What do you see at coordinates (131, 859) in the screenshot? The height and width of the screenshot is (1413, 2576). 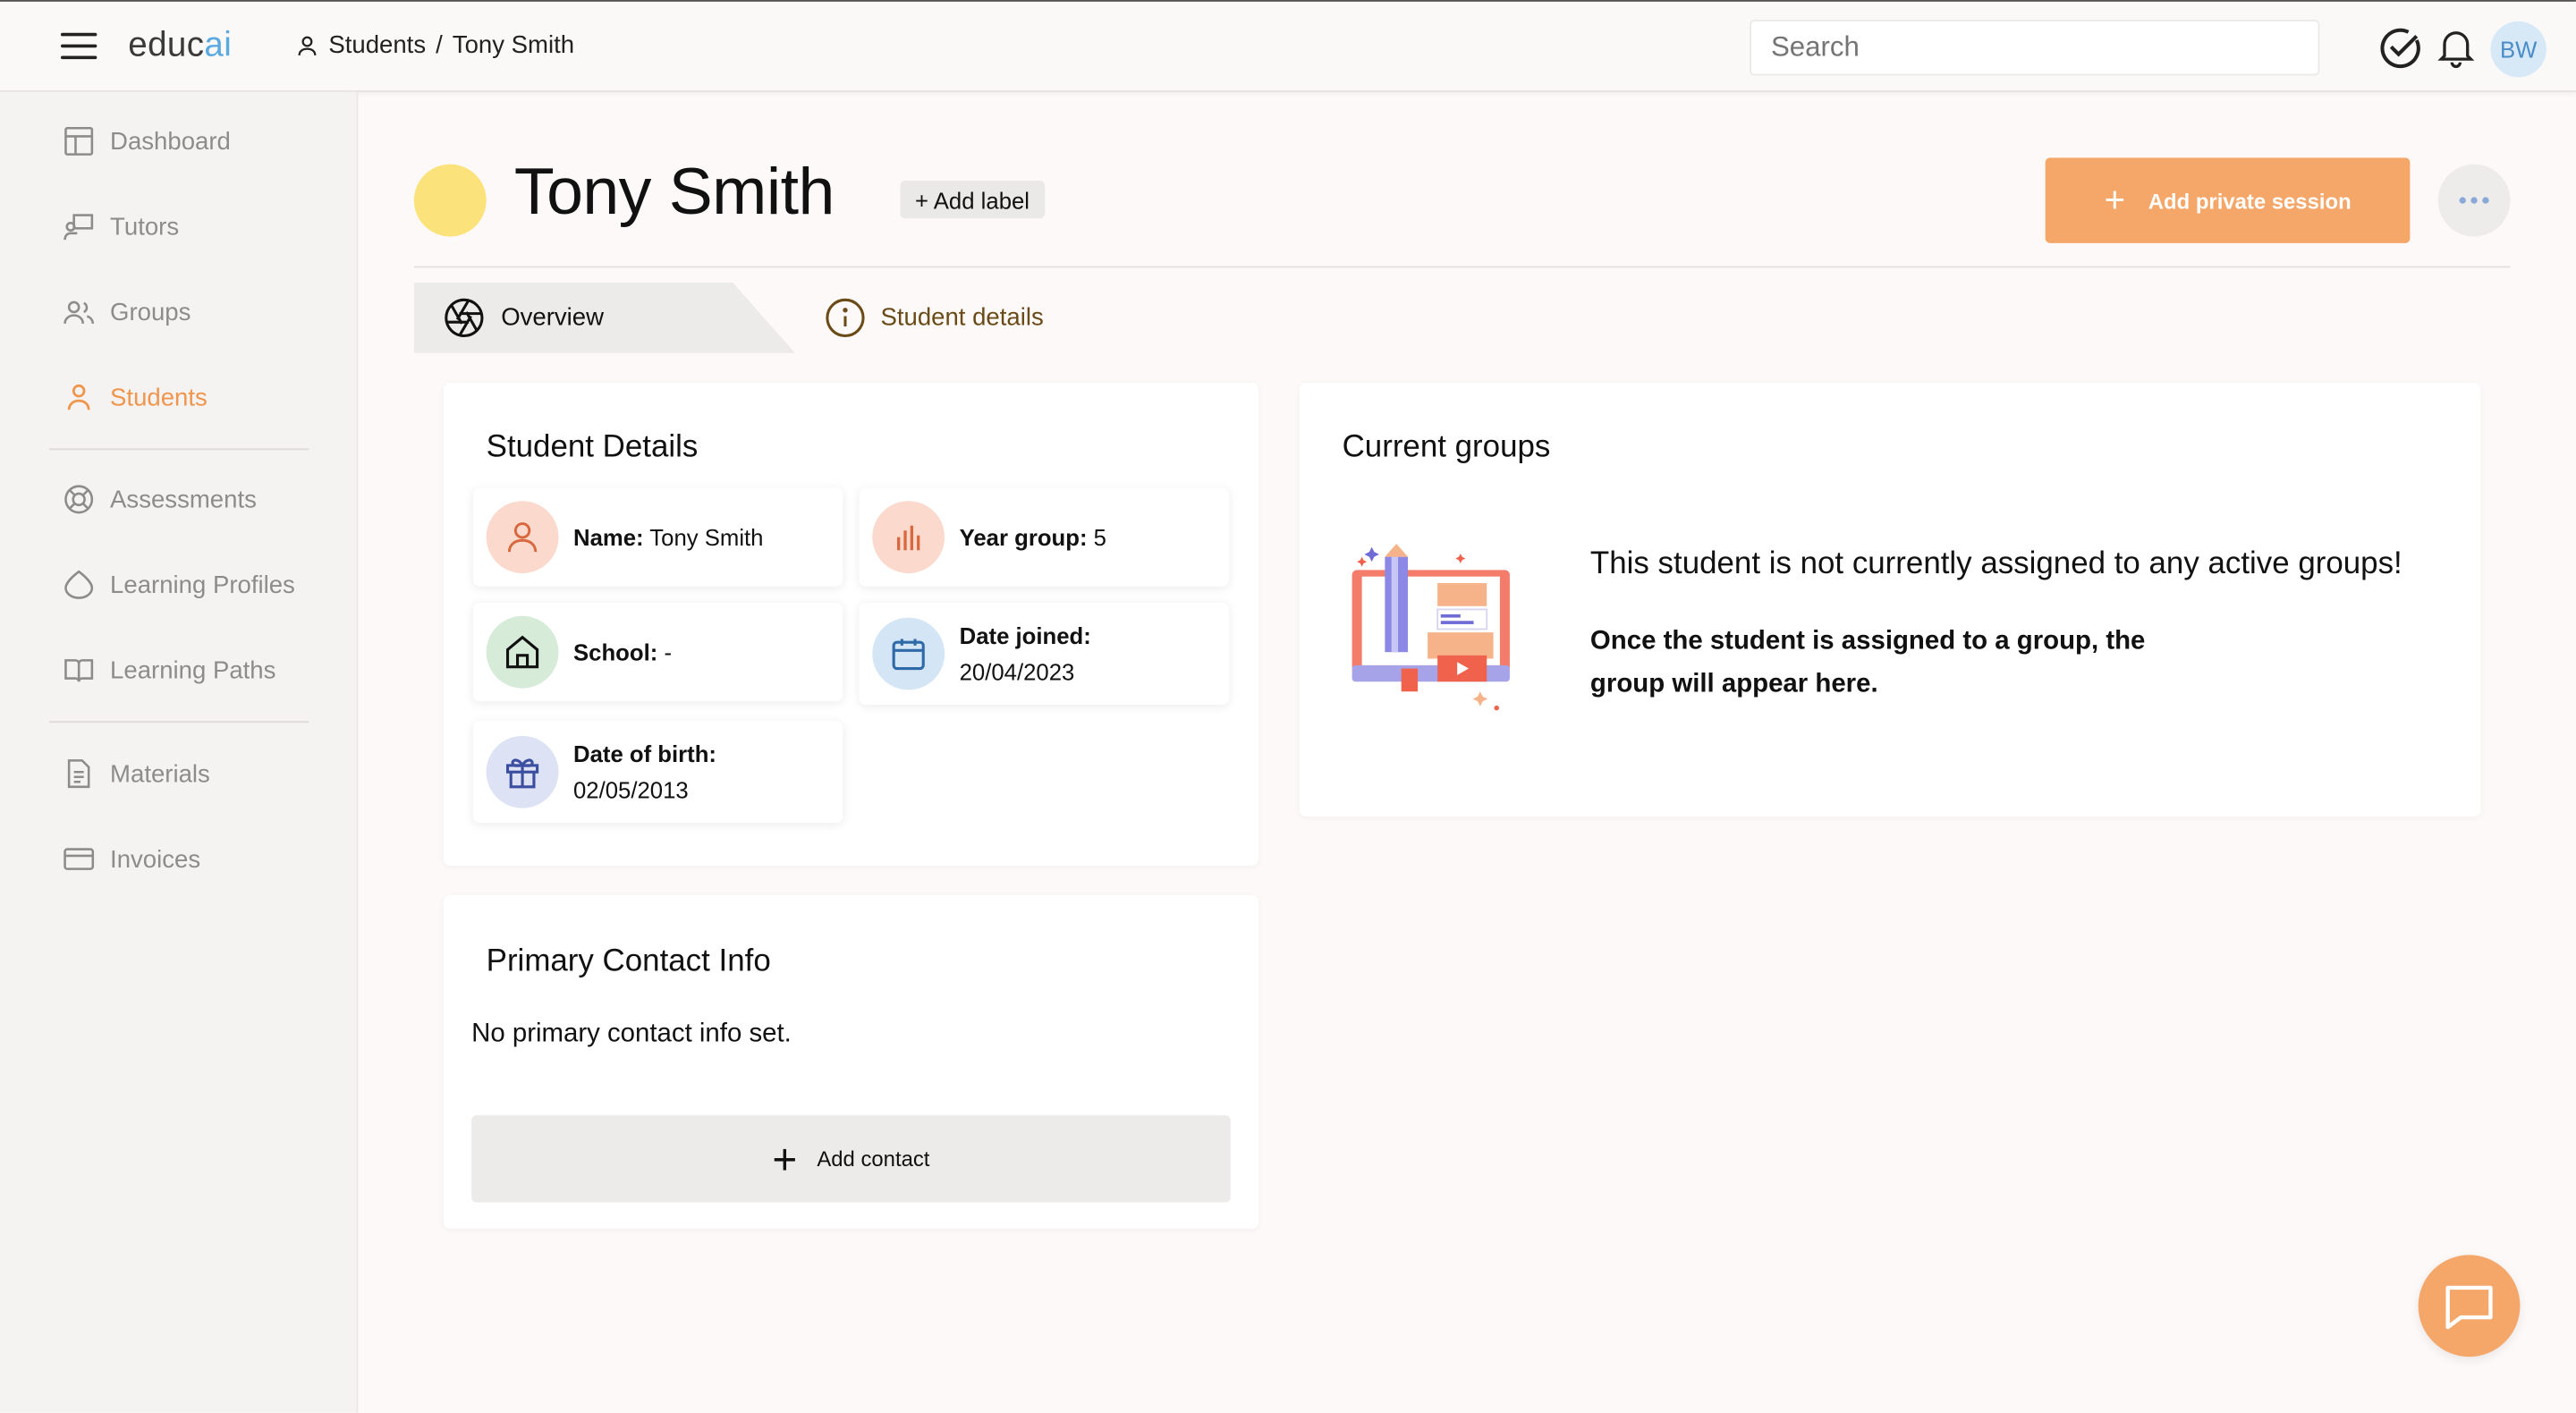 I see `sidebar-item-invoices: Invoices` at bounding box center [131, 859].